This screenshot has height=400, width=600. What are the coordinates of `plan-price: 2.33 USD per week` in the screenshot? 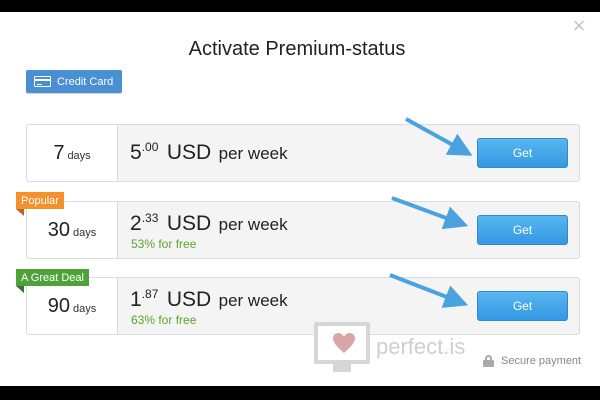 It's located at (209, 223).